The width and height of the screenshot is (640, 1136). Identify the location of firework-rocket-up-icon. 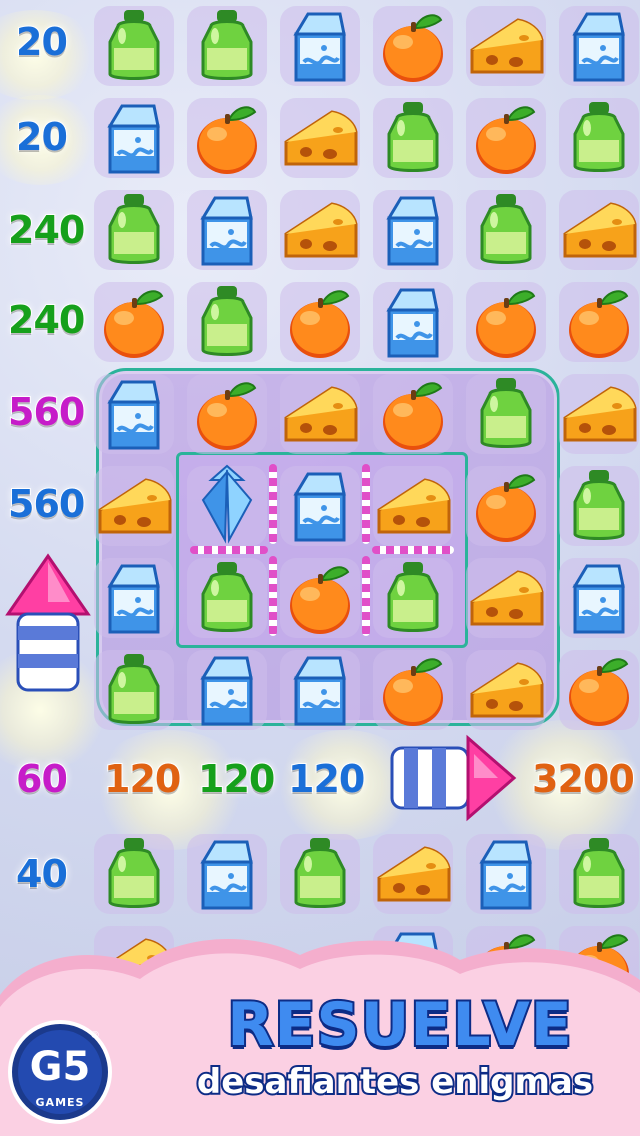
(48, 627).